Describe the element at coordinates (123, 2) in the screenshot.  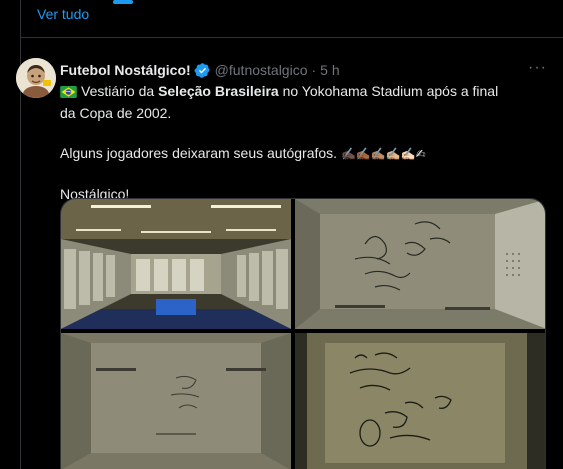
I see `tab-indicator` at that location.